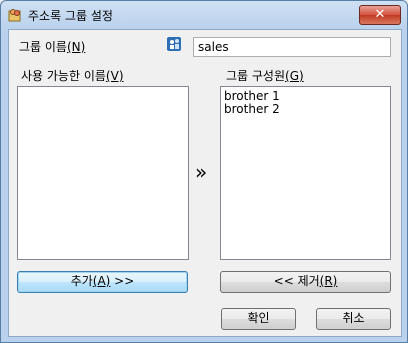 This screenshot has height=343, width=408. What do you see at coordinates (353, 319) in the screenshot?
I see `cancel-button: 취소` at bounding box center [353, 319].